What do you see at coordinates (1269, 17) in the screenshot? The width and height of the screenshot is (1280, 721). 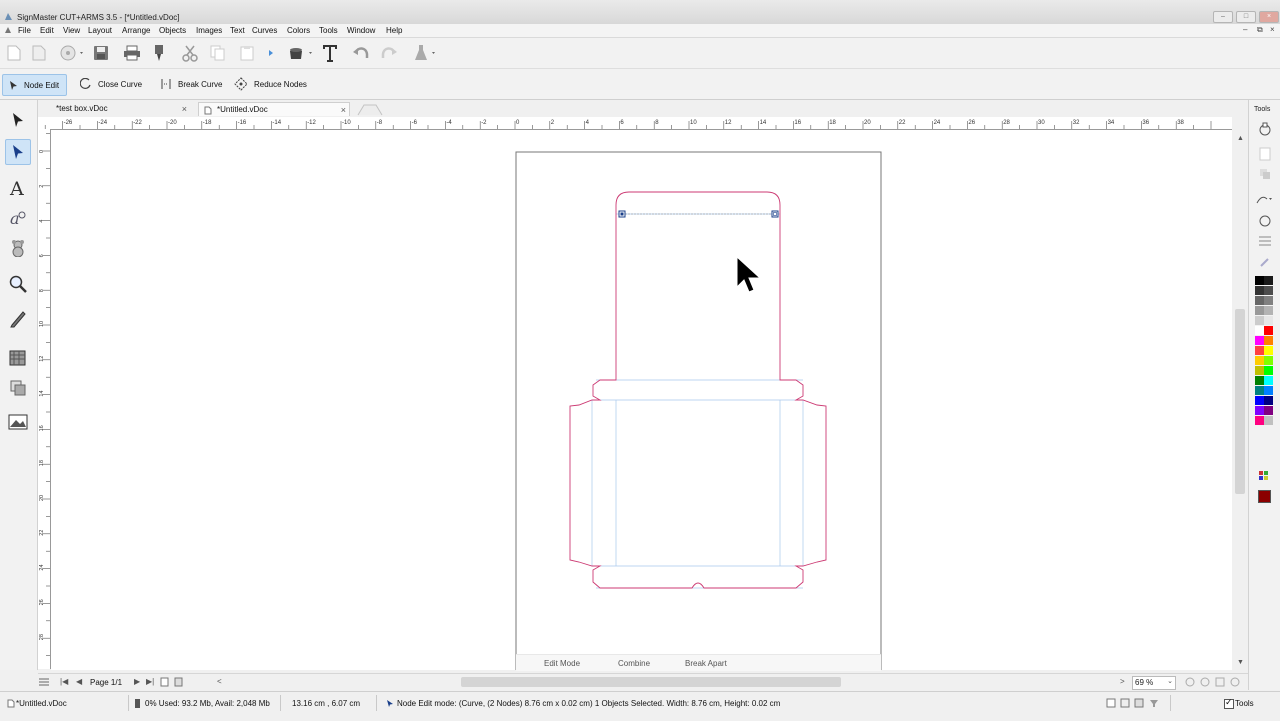 I see `close-window-button: ×` at bounding box center [1269, 17].